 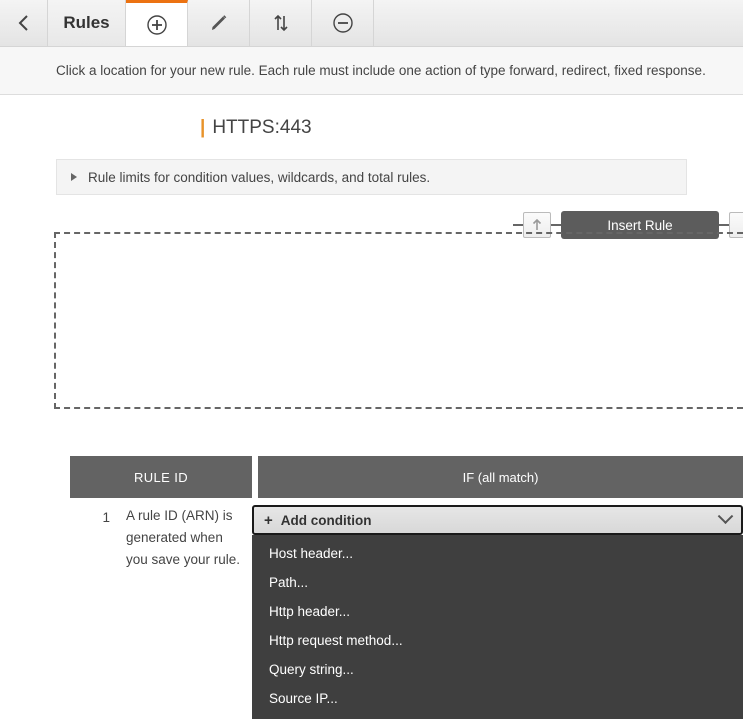 I want to click on plus-circle-icon, so click(x=156, y=24).